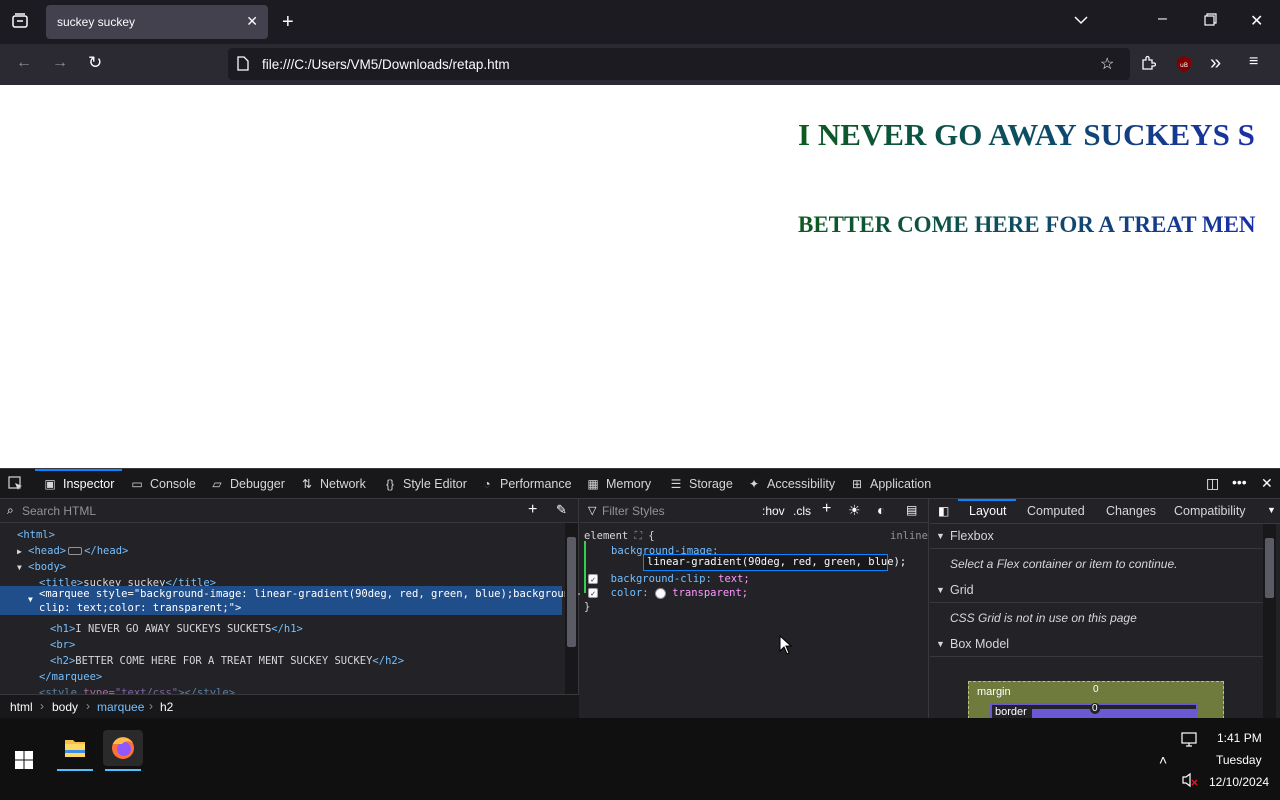 This screenshot has height=800, width=1280. I want to click on clock-time: 1:41 PM, so click(1239, 738).